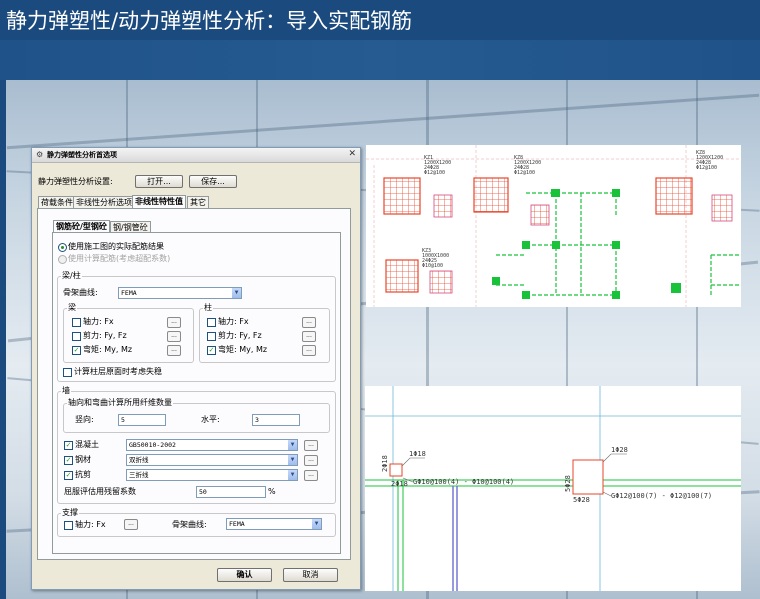  Describe the element at coordinates (68, 460) in the screenshot. I see `wall-steel-checkbox: ✓` at that location.